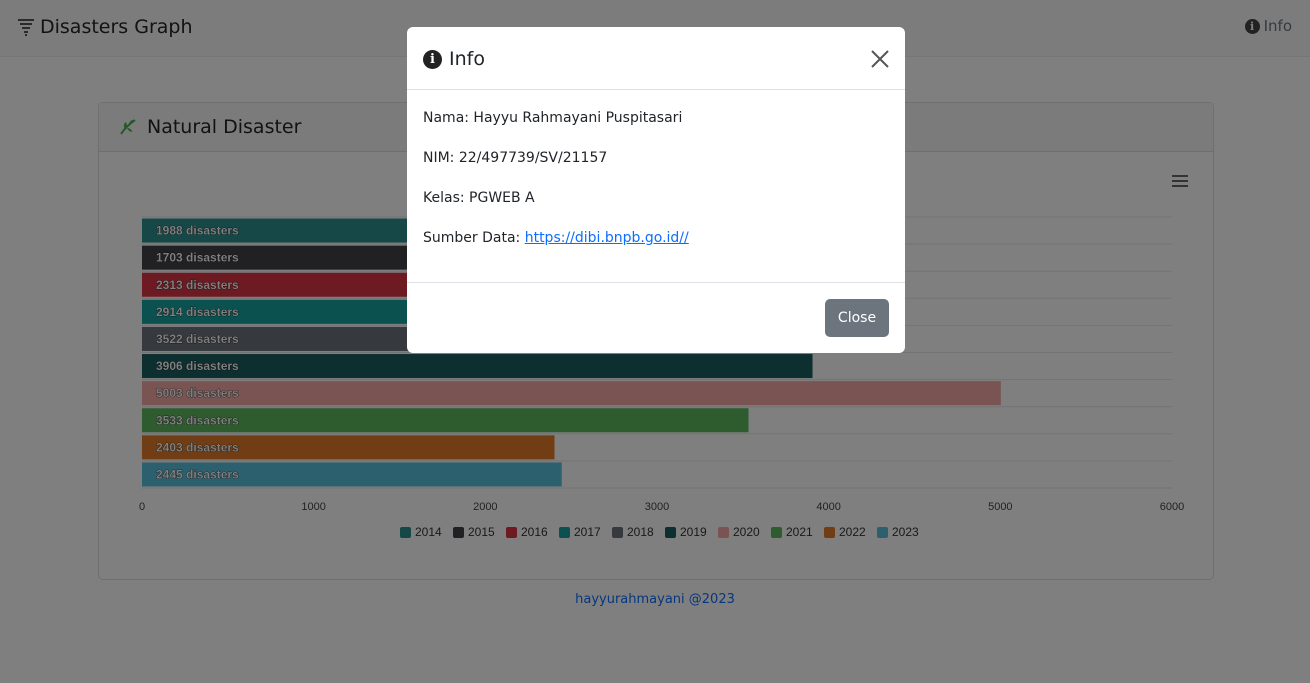 The height and width of the screenshot is (683, 1310). I want to click on student-name: Nama: Hayyu Rahmayani Puspitasari, so click(553, 118).